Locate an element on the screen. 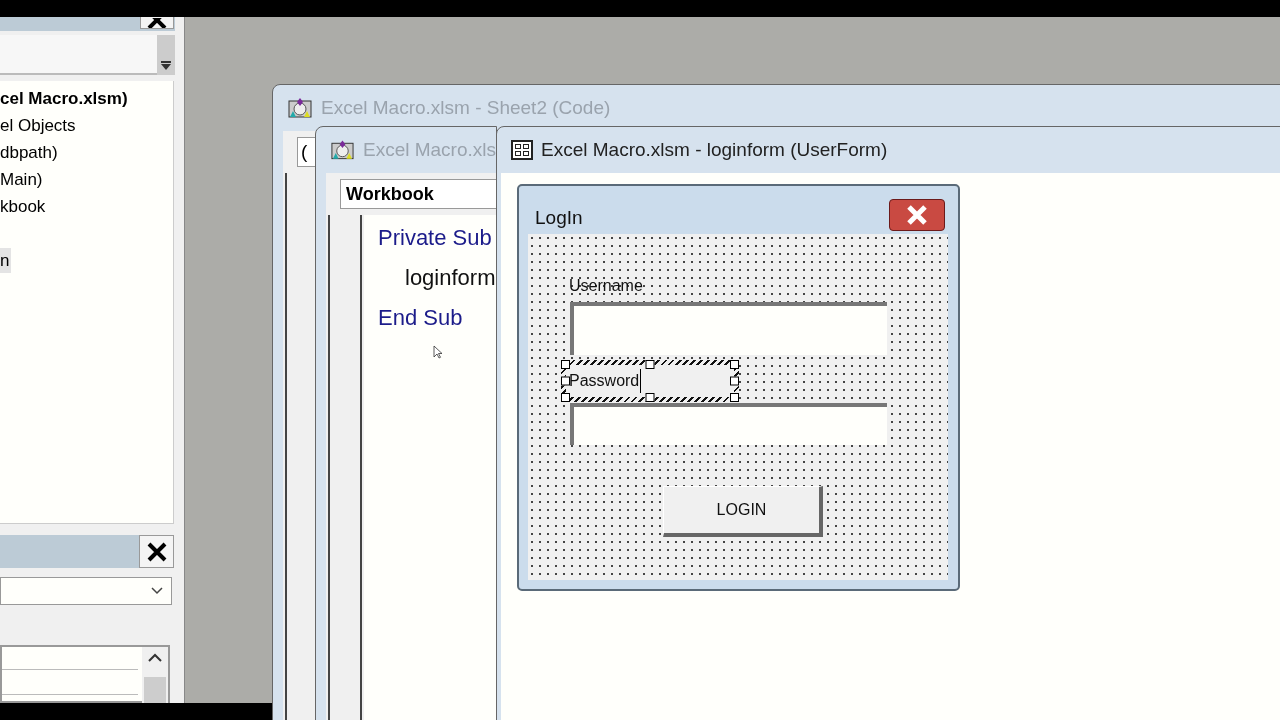 Image resolution: width=1280 pixels, height=720 pixels. window-title: Excel Macro.xls is located at coordinates (429, 149).